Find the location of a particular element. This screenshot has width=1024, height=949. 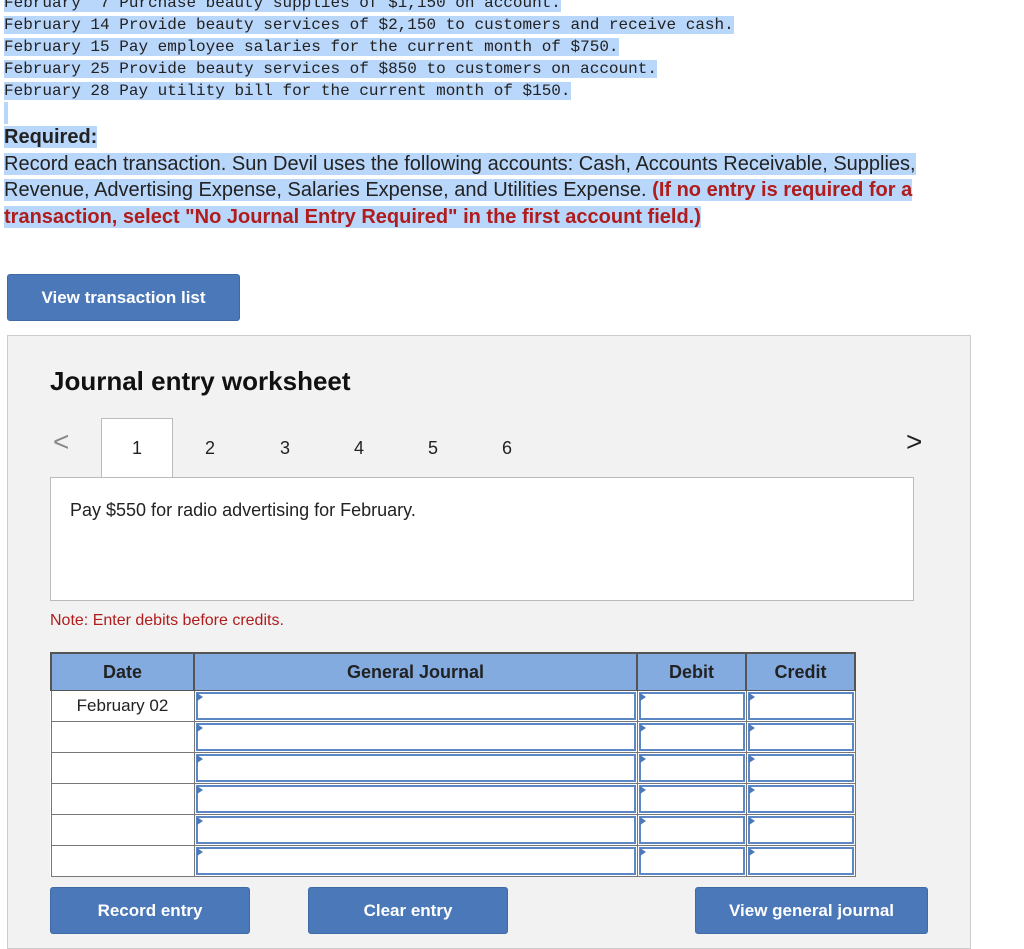

view-transaction-list-button: View transaction list is located at coordinates (123, 297).